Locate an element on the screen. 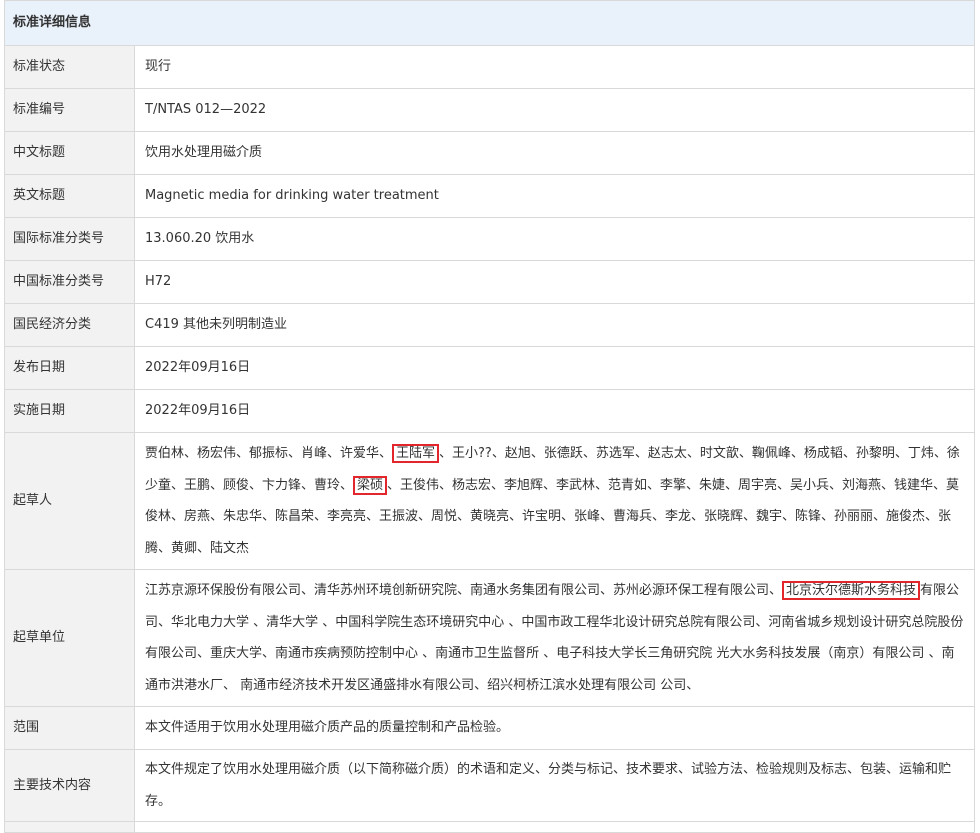 This screenshot has height=833, width=980. row-label-empty is located at coordinates (69, 827).